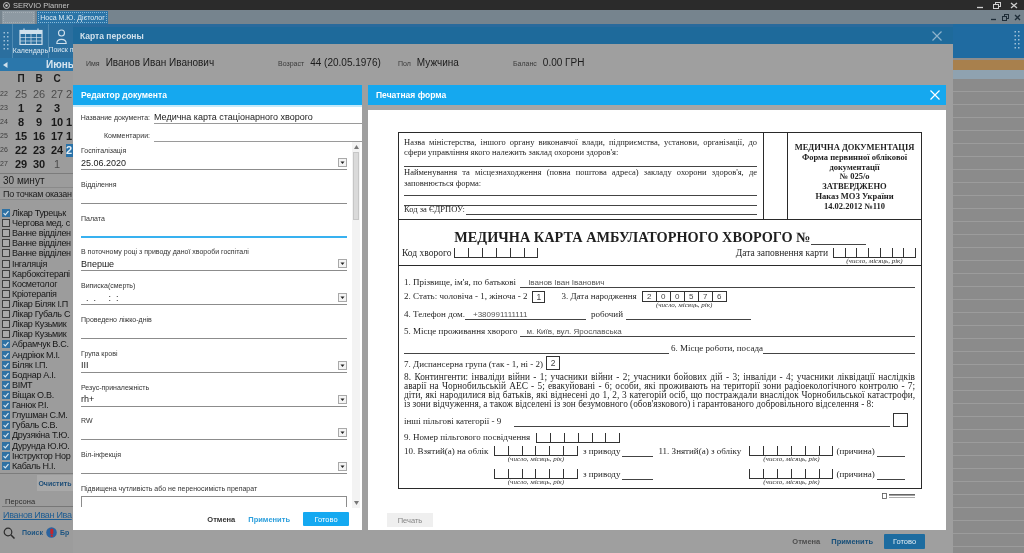  What do you see at coordinates (5, 64) in the screenshot?
I see `caret-left-icon` at bounding box center [5, 64].